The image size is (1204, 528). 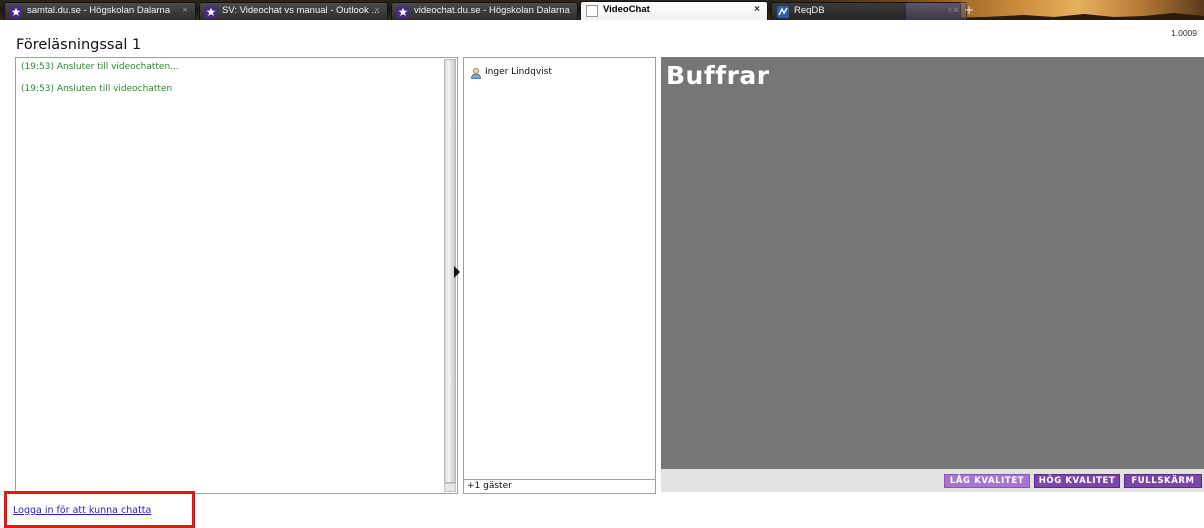 I want to click on browser-tab-4-title: VideoChat, so click(x=626, y=9).